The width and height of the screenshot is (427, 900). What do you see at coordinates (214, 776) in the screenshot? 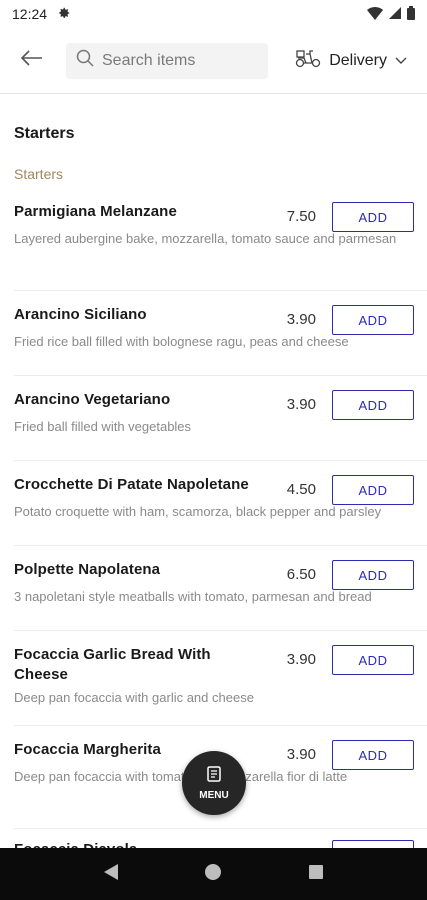
I see `menu-document-icon` at bounding box center [214, 776].